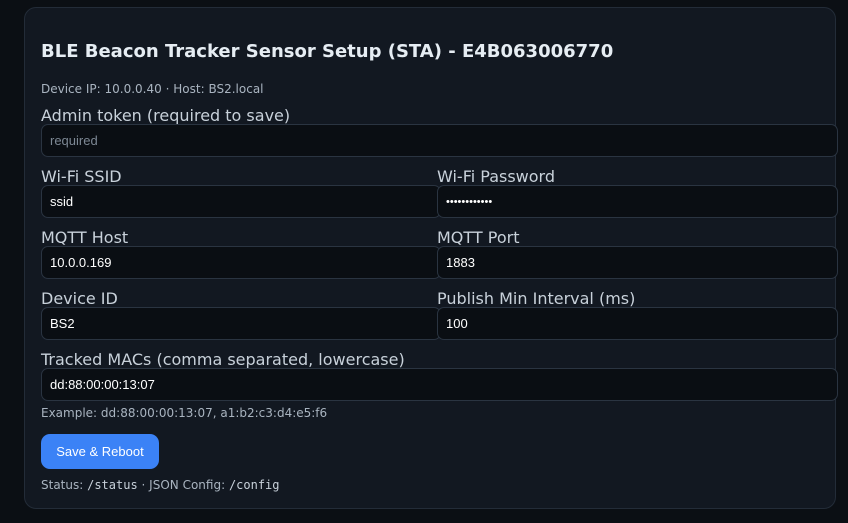 The height and width of the screenshot is (523, 848). I want to click on host-value: BS2.local, so click(236, 89).